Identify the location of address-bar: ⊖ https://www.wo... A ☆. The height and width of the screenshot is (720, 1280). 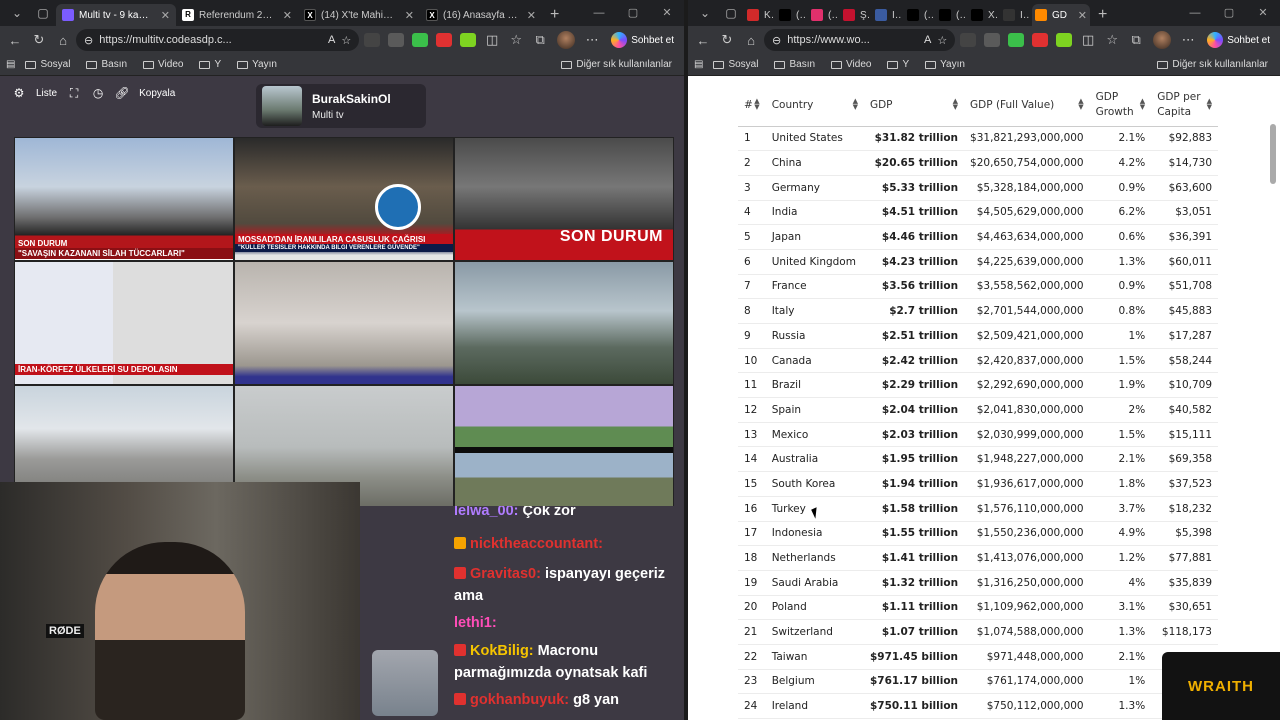
(860, 40).